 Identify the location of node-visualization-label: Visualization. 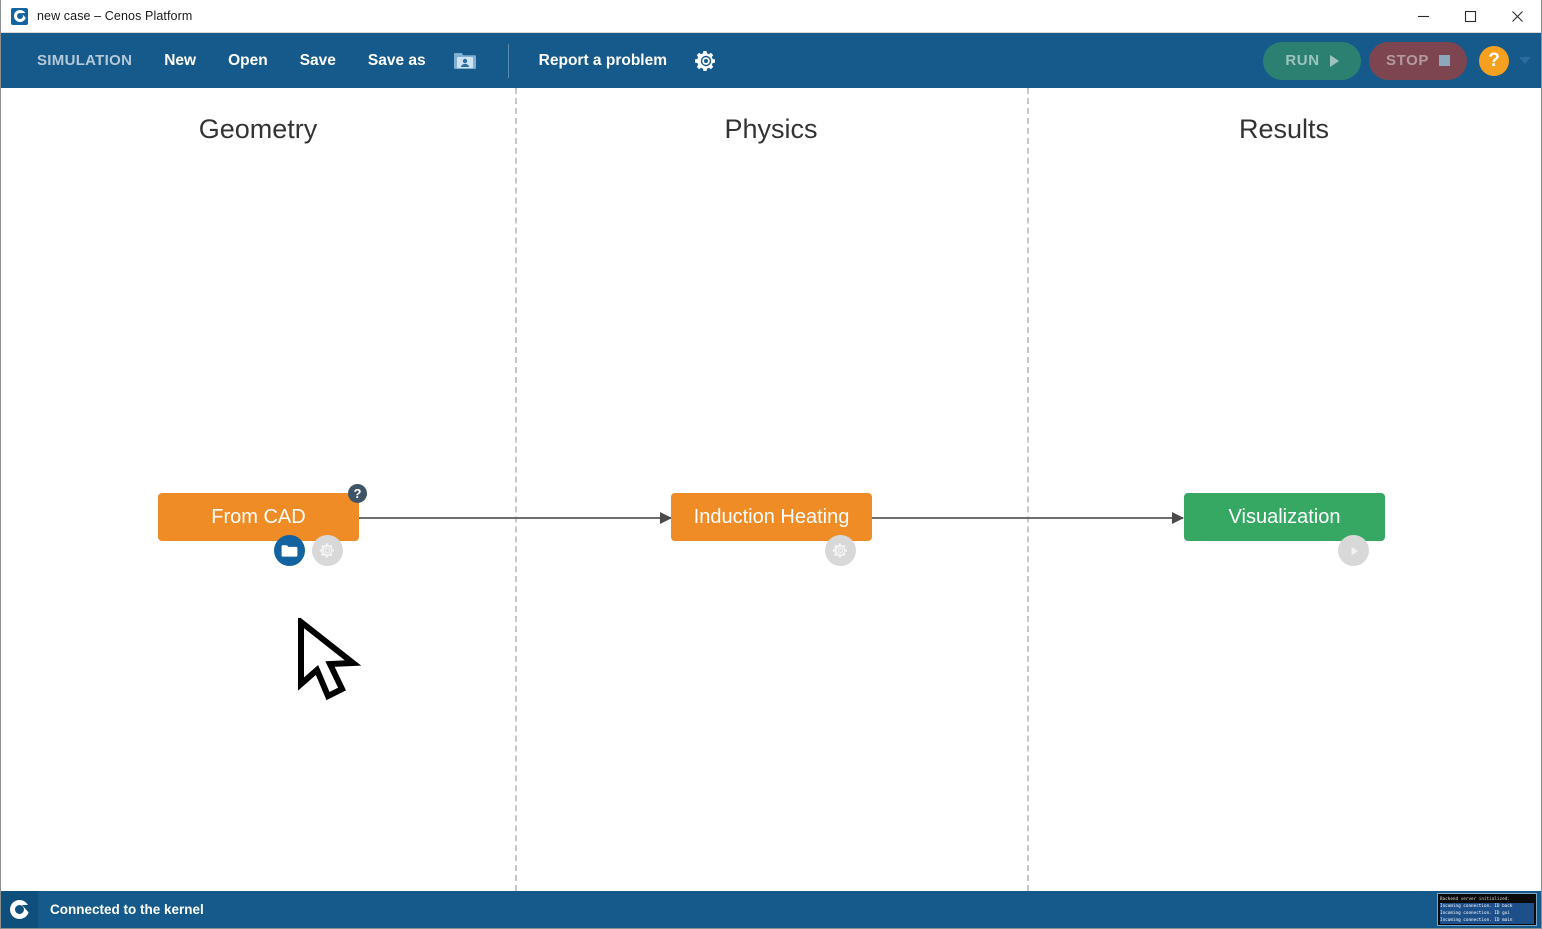
(1284, 516).